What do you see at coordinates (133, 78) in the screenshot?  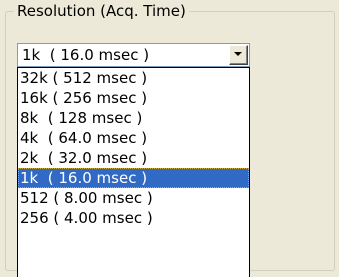 I see `dropdown-option-32k: 32k ( 512 msec )` at bounding box center [133, 78].